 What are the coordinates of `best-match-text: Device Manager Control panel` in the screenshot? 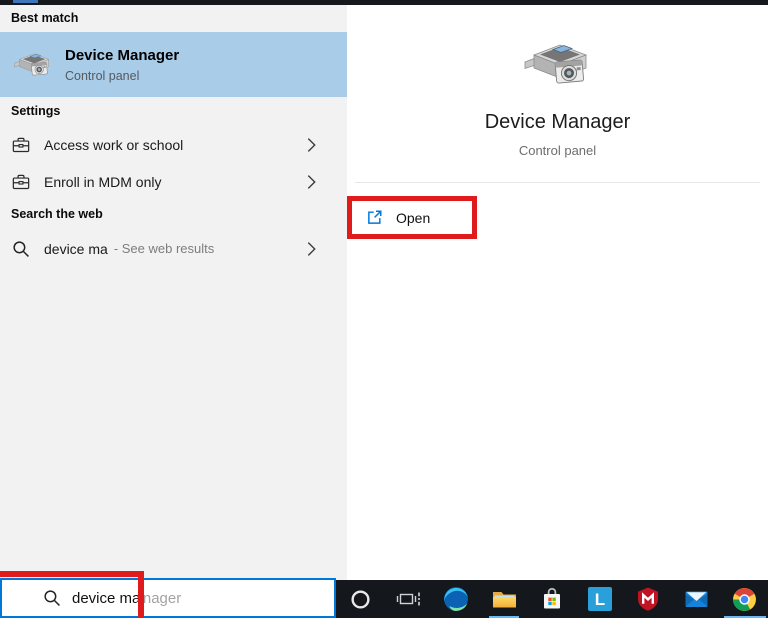 It's located at (122, 65).